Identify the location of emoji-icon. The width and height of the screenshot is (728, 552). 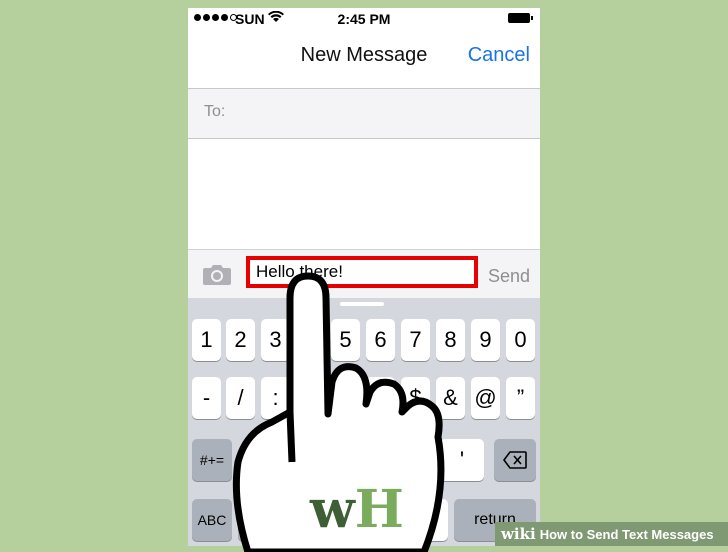
(255, 520).